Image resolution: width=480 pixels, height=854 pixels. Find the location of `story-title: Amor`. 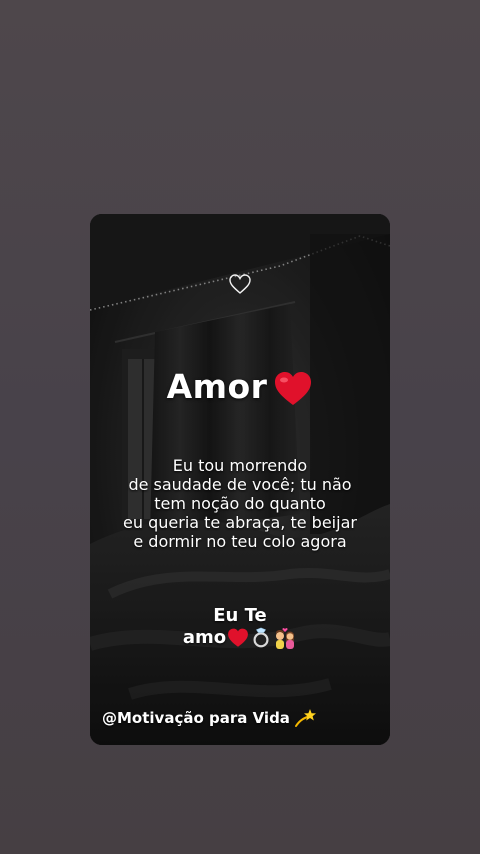

story-title: Amor is located at coordinates (240, 387).